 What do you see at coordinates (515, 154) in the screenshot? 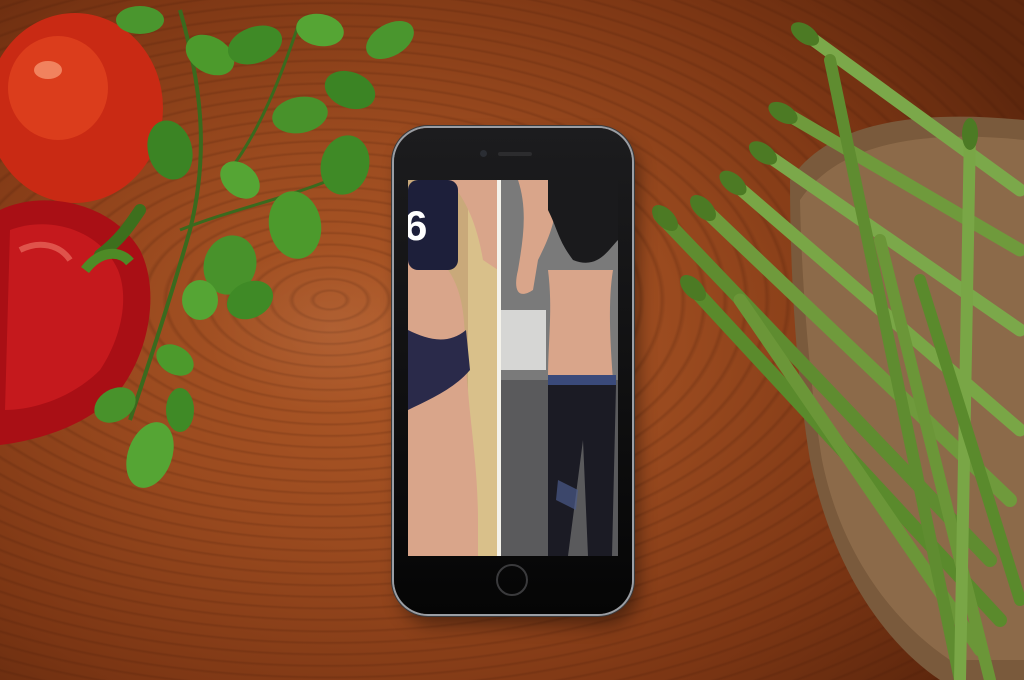
I see `speaker-grille` at bounding box center [515, 154].